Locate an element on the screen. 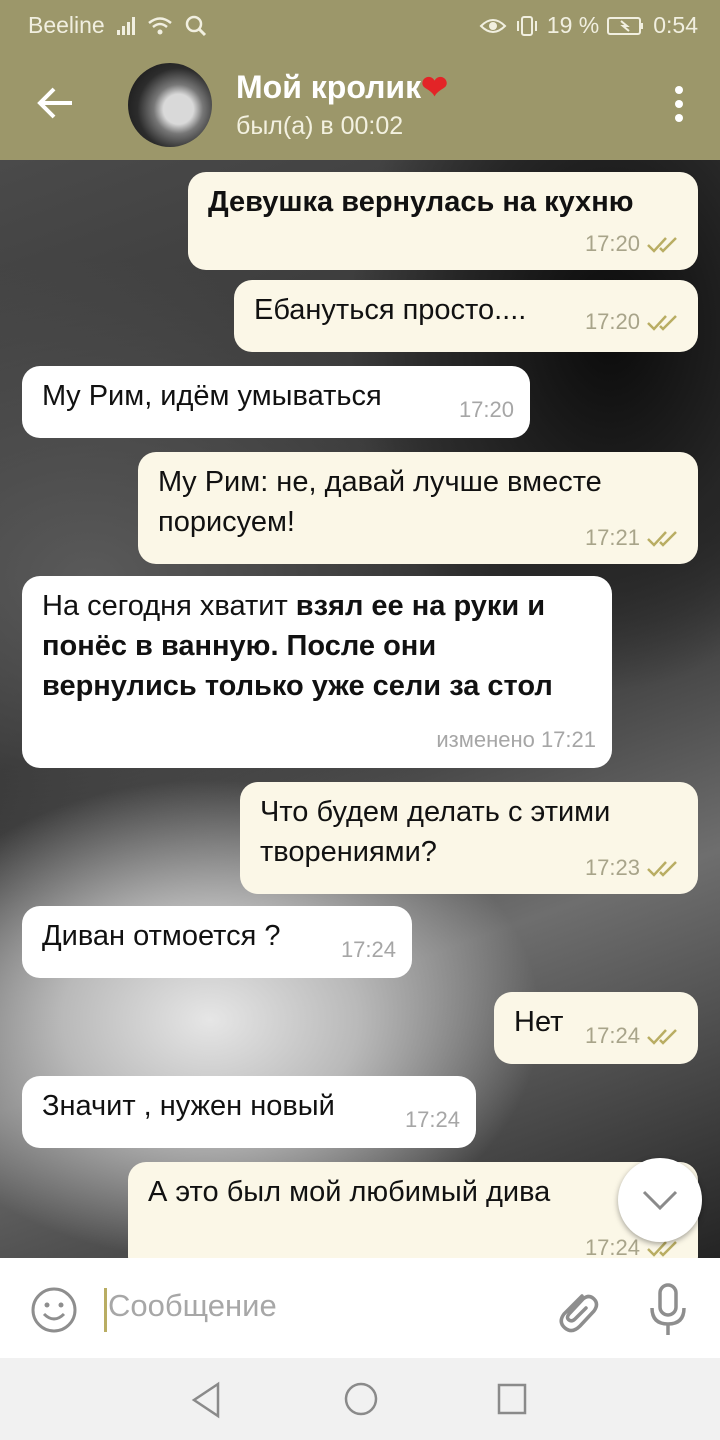 The height and width of the screenshot is (1440, 720). eye-icon is located at coordinates (493, 25).